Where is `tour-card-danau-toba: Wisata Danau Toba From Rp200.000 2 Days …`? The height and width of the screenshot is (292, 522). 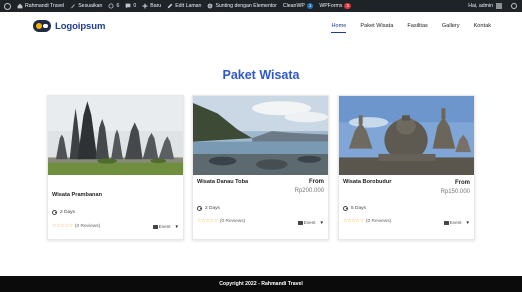
tour-card-danau-toba: Wisata Danau Toba From Rp200.000 2 Days … is located at coordinates (260, 167).